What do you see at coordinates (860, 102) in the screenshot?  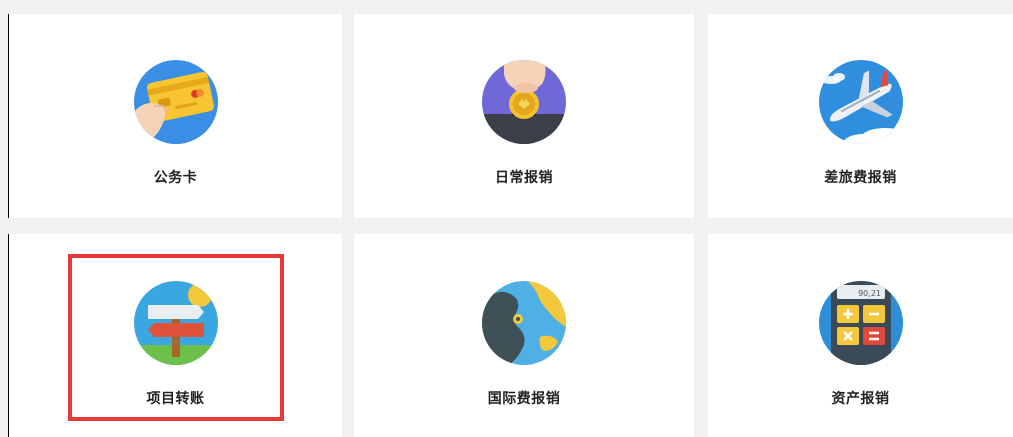 I see `airplane-icon` at bounding box center [860, 102].